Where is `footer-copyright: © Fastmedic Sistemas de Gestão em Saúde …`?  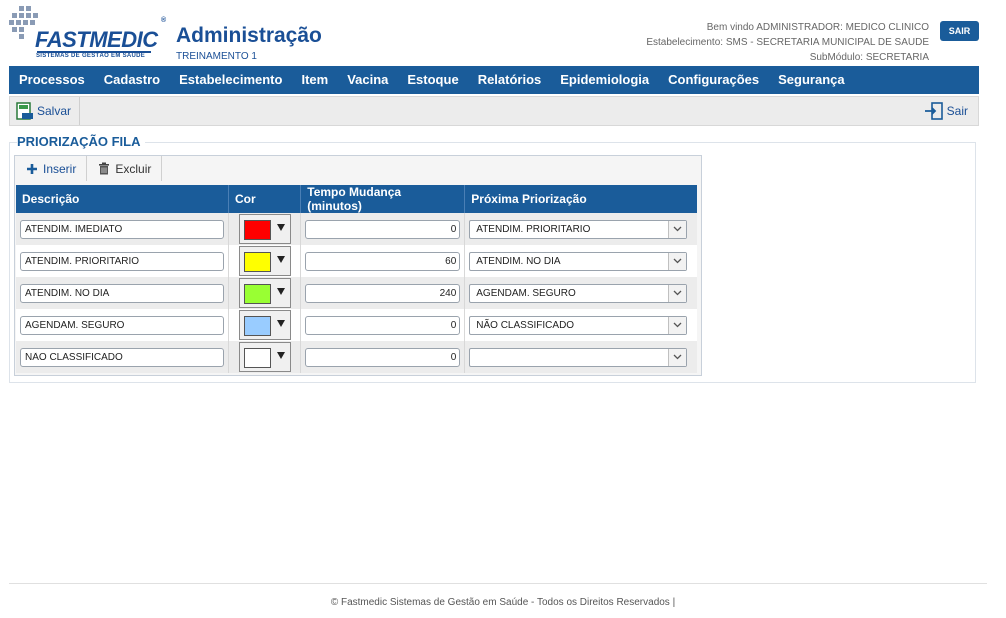
footer-copyright: © Fastmedic Sistemas de Gestão em Saúde … is located at coordinates (503, 602).